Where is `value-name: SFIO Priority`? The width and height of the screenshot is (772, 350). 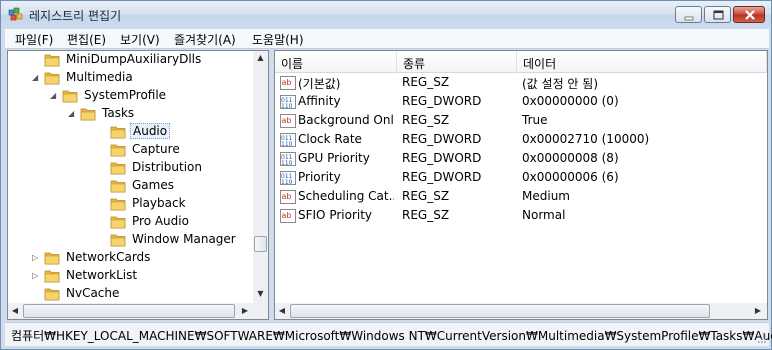
value-name: SFIO Priority is located at coordinates (335, 215).